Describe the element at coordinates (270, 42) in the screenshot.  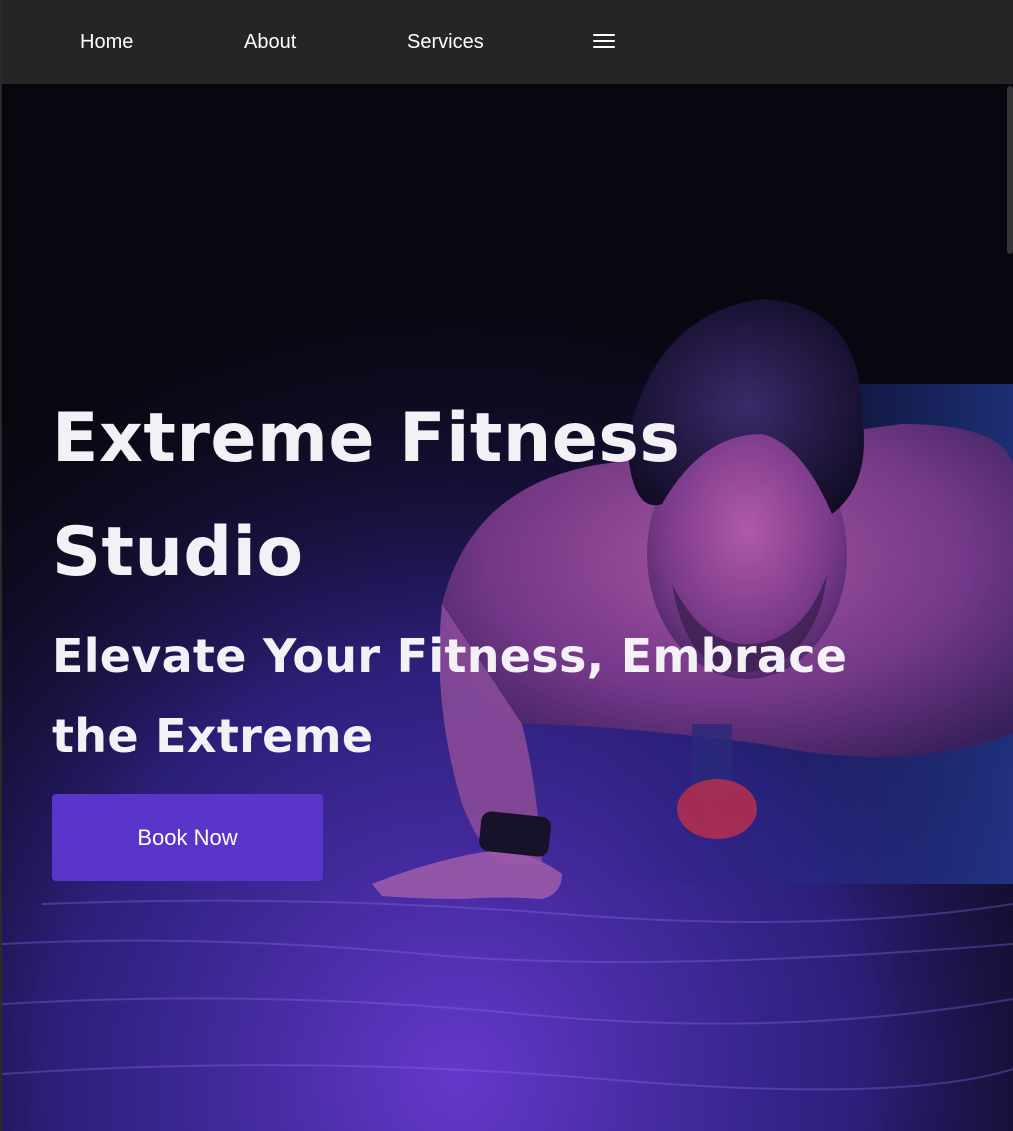
I see `nav-link-about: About` at that location.